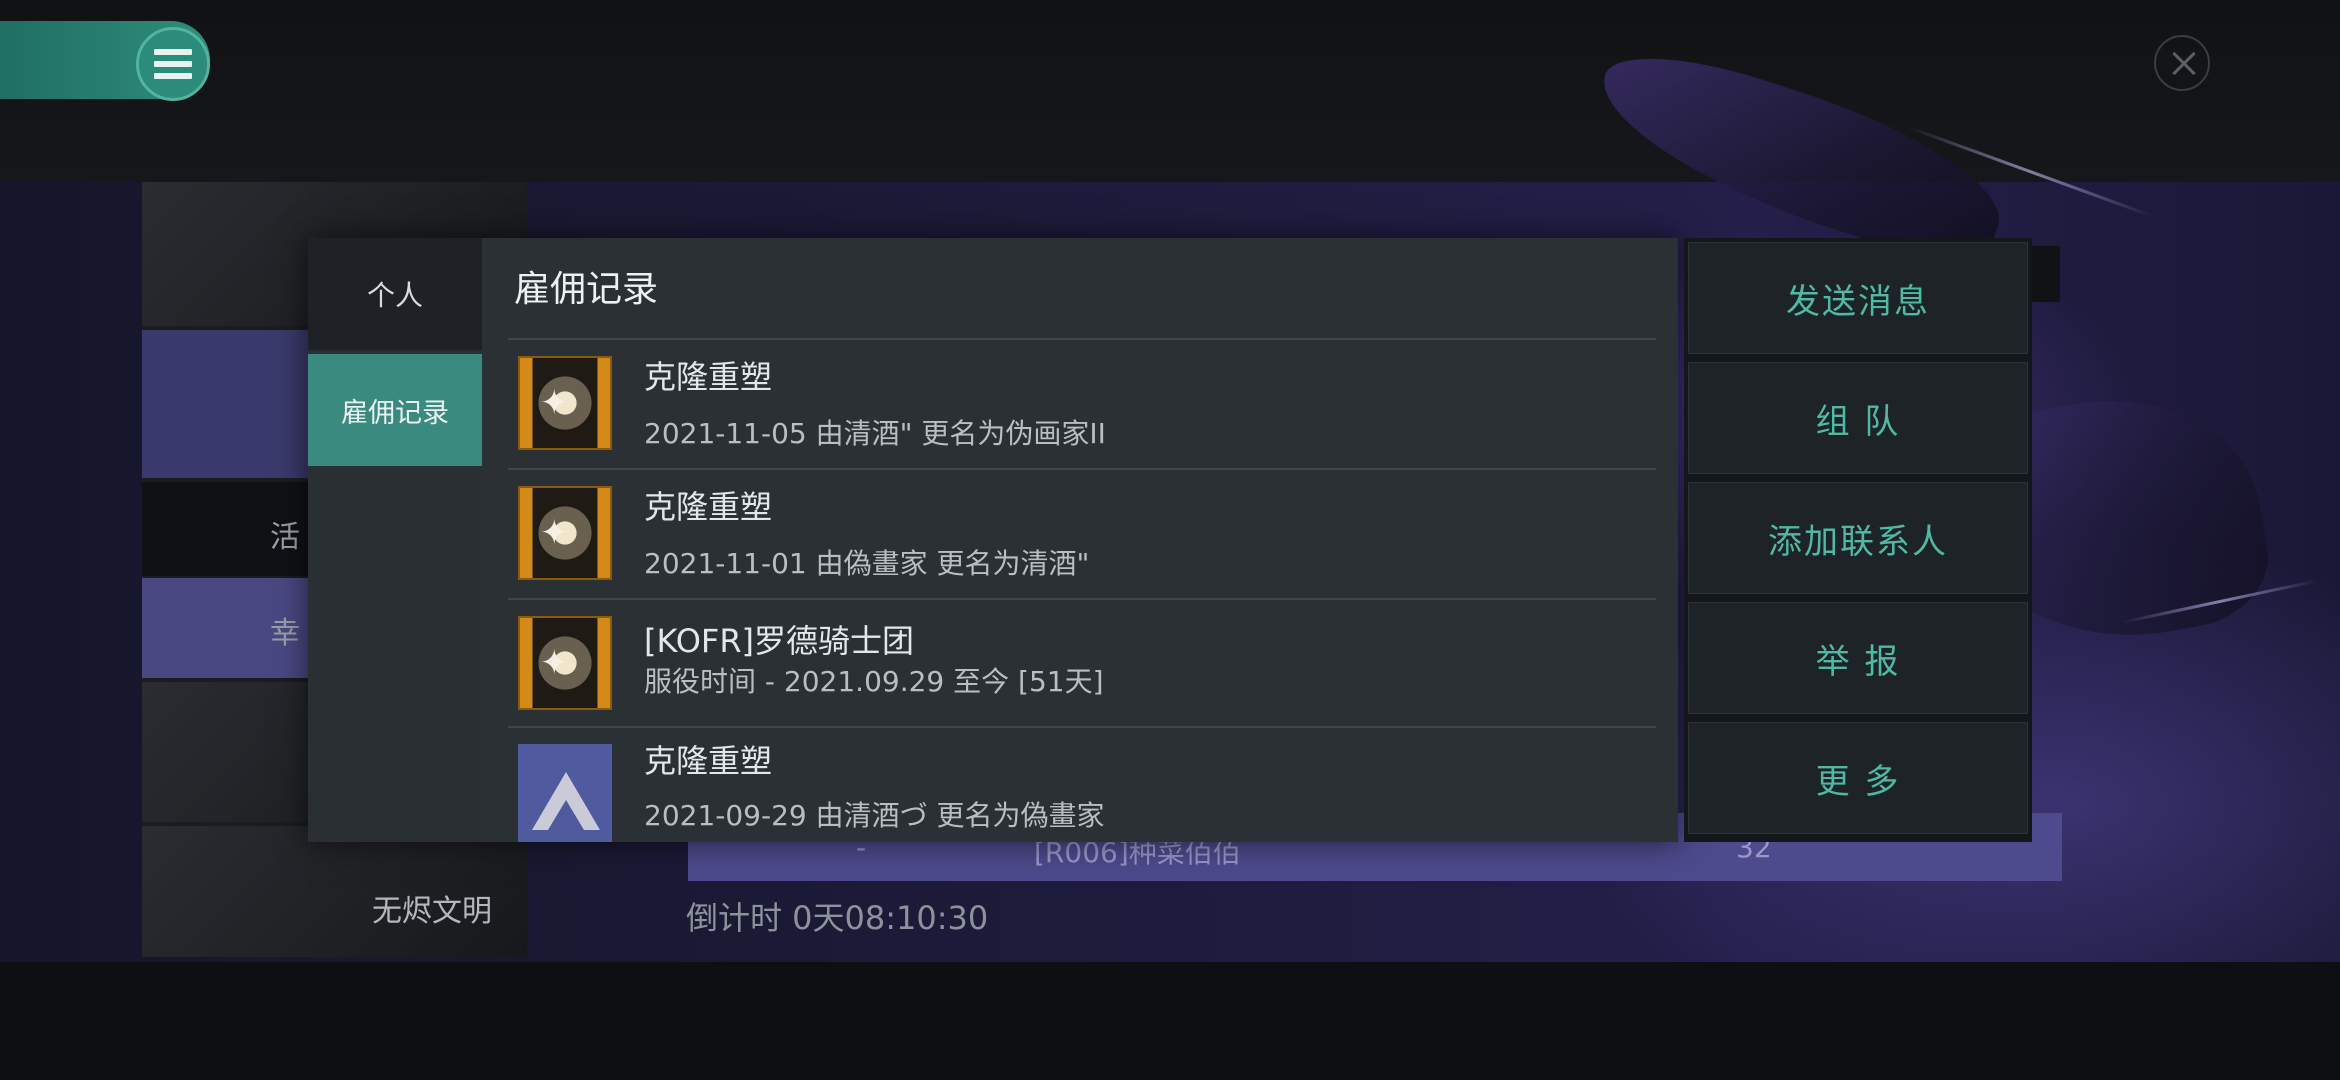 The width and height of the screenshot is (2340, 1080). Describe the element at coordinates (285, 537) in the screenshot. I see `event-tile-label: 活` at that location.